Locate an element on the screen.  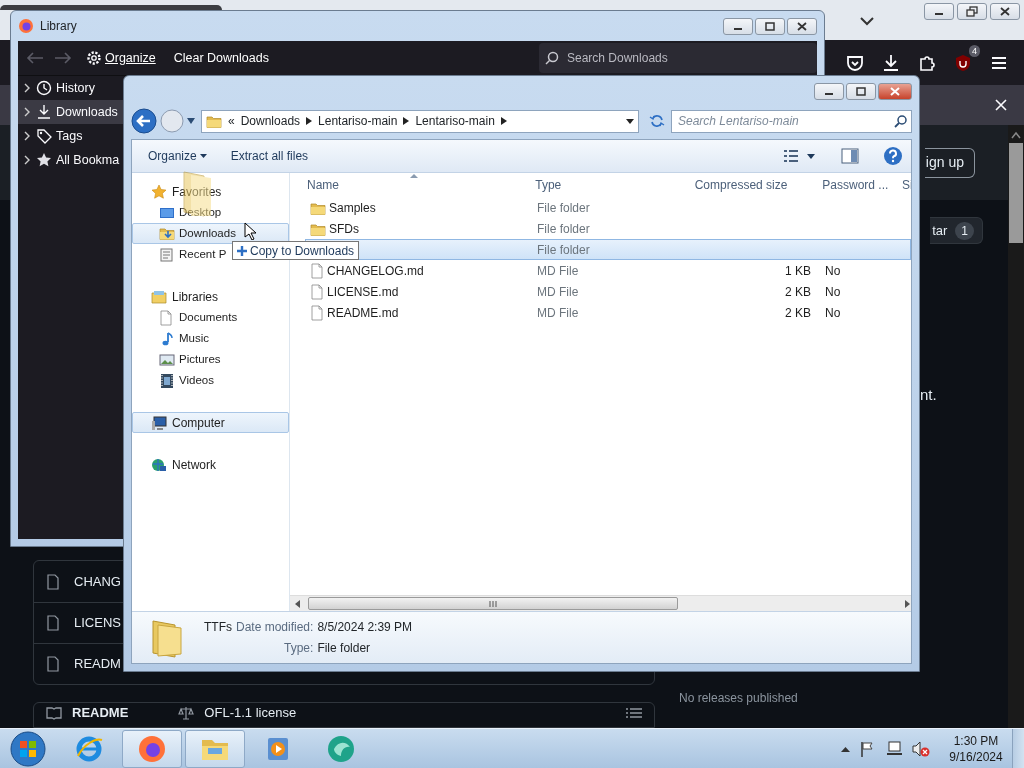
clock-date: 9/16/2024 is located at coordinates (976, 756).